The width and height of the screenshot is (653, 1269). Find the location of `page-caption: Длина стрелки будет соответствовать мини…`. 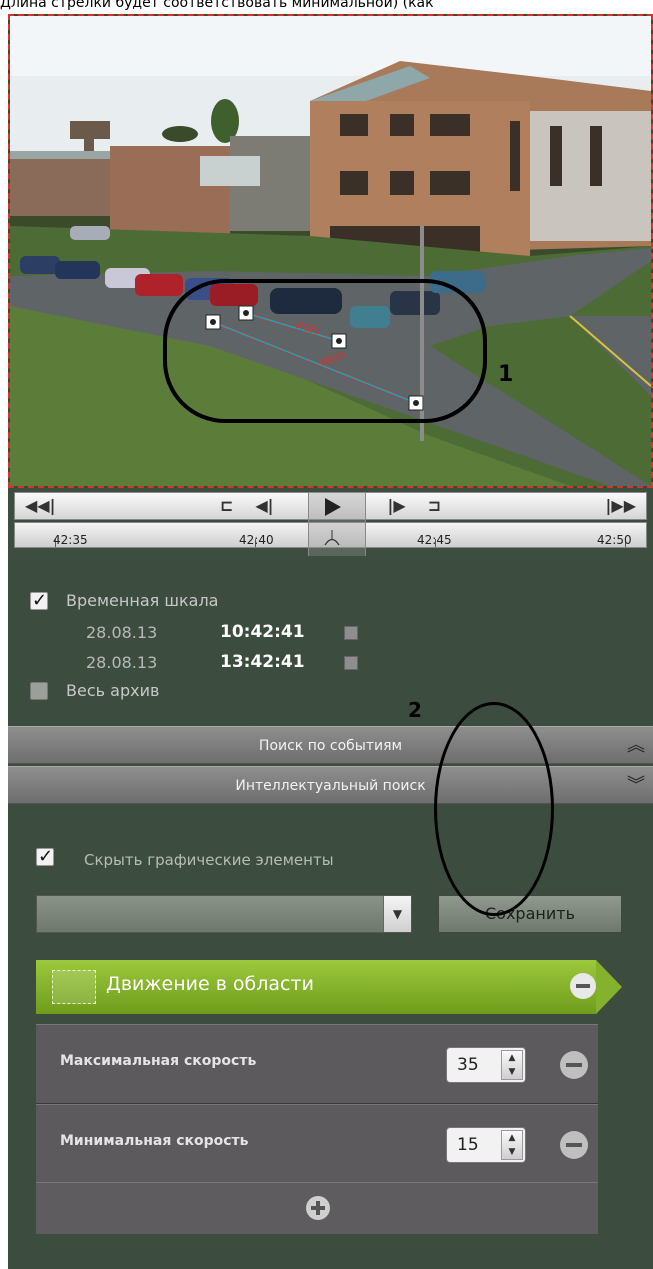

page-caption: Длина стрелки будет соответствовать мини… is located at coordinates (217, 5).